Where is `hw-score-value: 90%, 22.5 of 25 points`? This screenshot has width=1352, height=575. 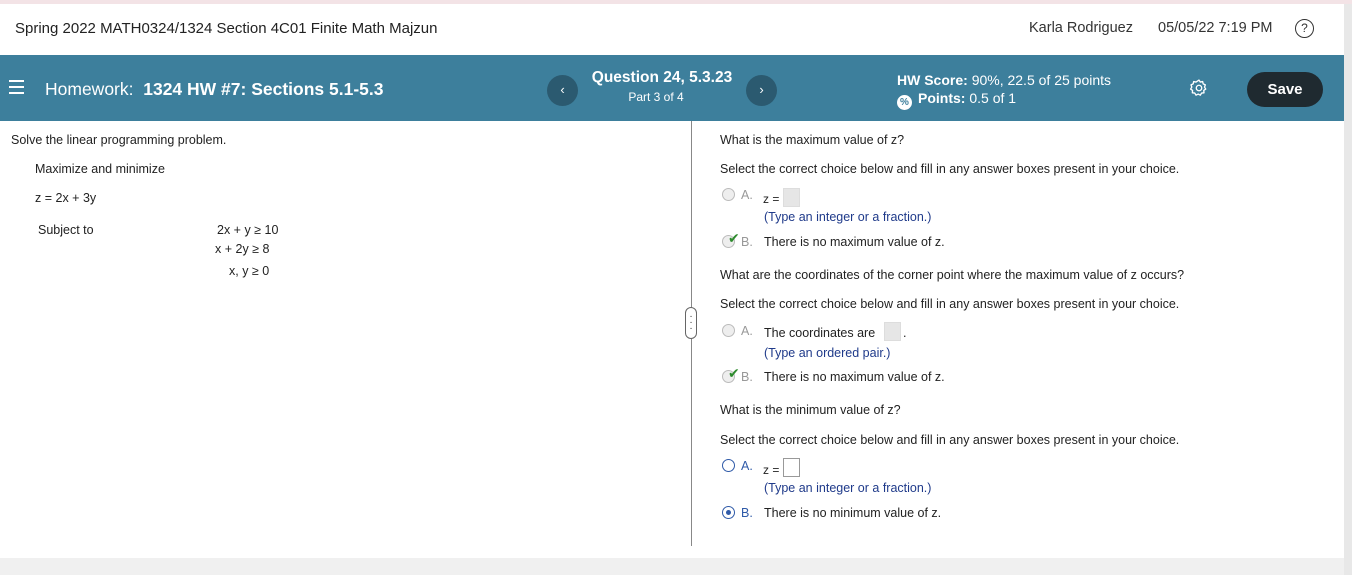
hw-score-value: 90%, 22.5 of 25 points is located at coordinates (1041, 80).